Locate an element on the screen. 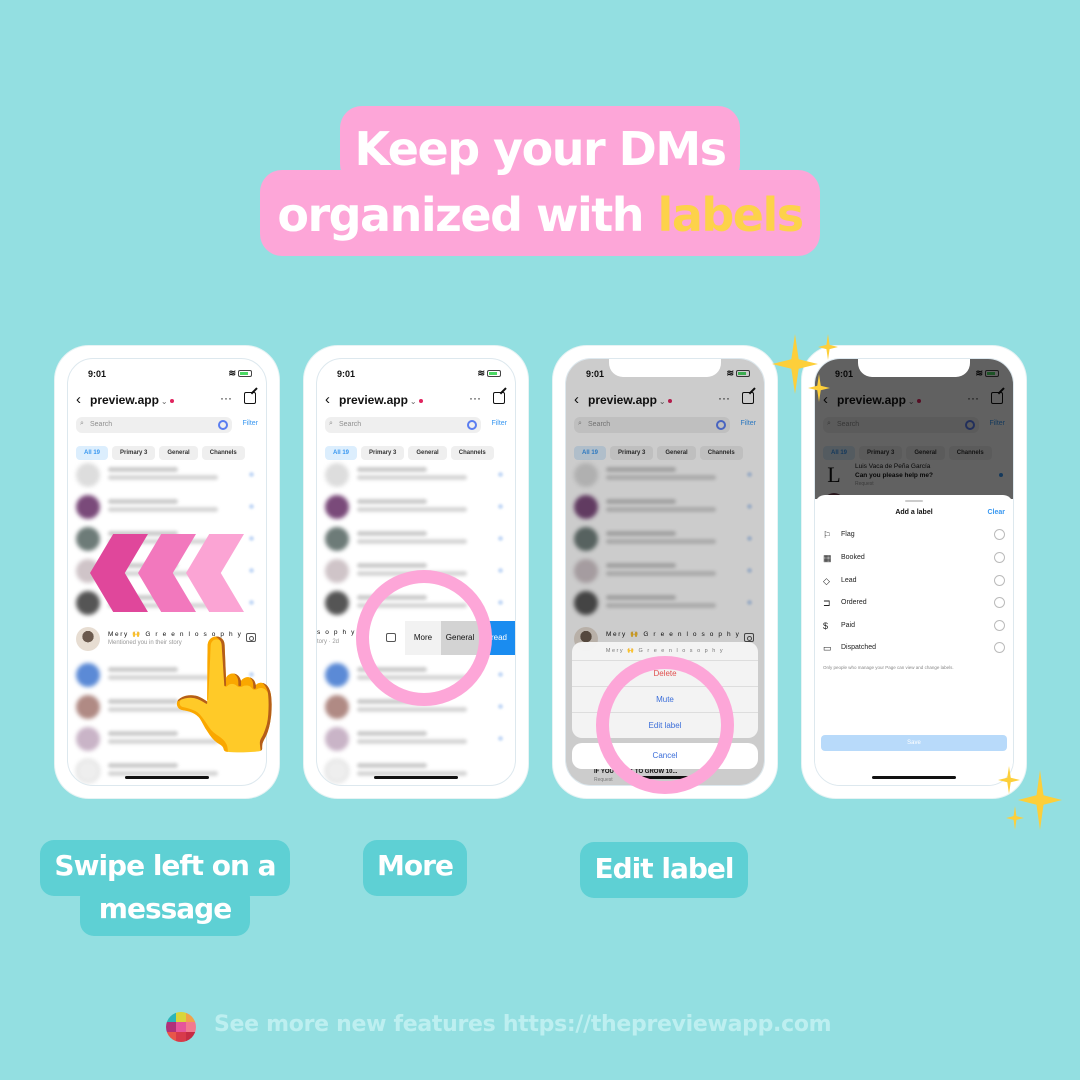  caption-step-1-line-2: message is located at coordinates (165, 910).